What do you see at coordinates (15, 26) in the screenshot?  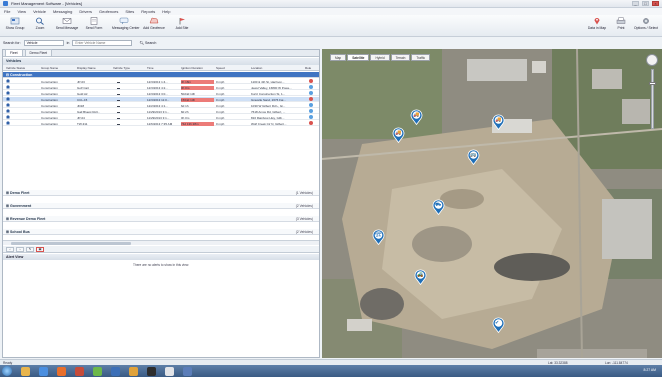 I see `show-group-button: Show Group` at bounding box center [15, 26].